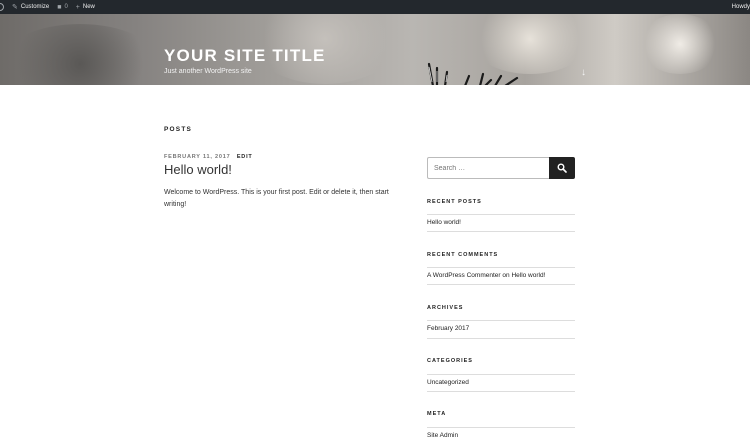 This screenshot has width=750, height=442. I want to click on wordpress-logo-icon, so click(4, 7).